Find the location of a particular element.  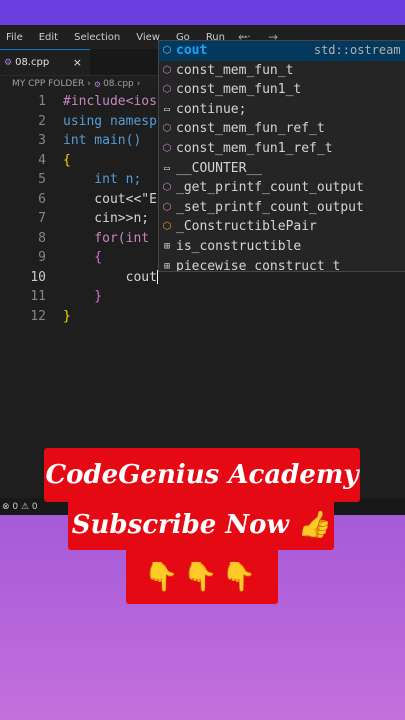

channel-name: CodeGenius Academy is located at coordinates (202, 475).